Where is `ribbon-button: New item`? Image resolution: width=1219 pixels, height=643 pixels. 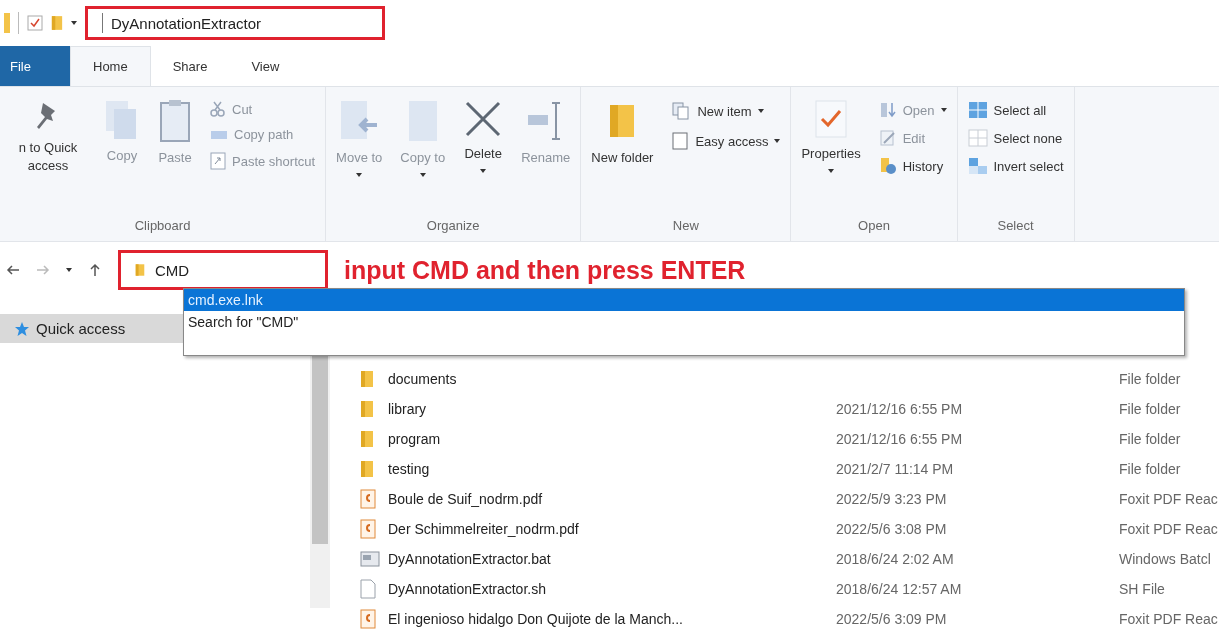
ribbon-button: New item is located at coordinates (726, 111).